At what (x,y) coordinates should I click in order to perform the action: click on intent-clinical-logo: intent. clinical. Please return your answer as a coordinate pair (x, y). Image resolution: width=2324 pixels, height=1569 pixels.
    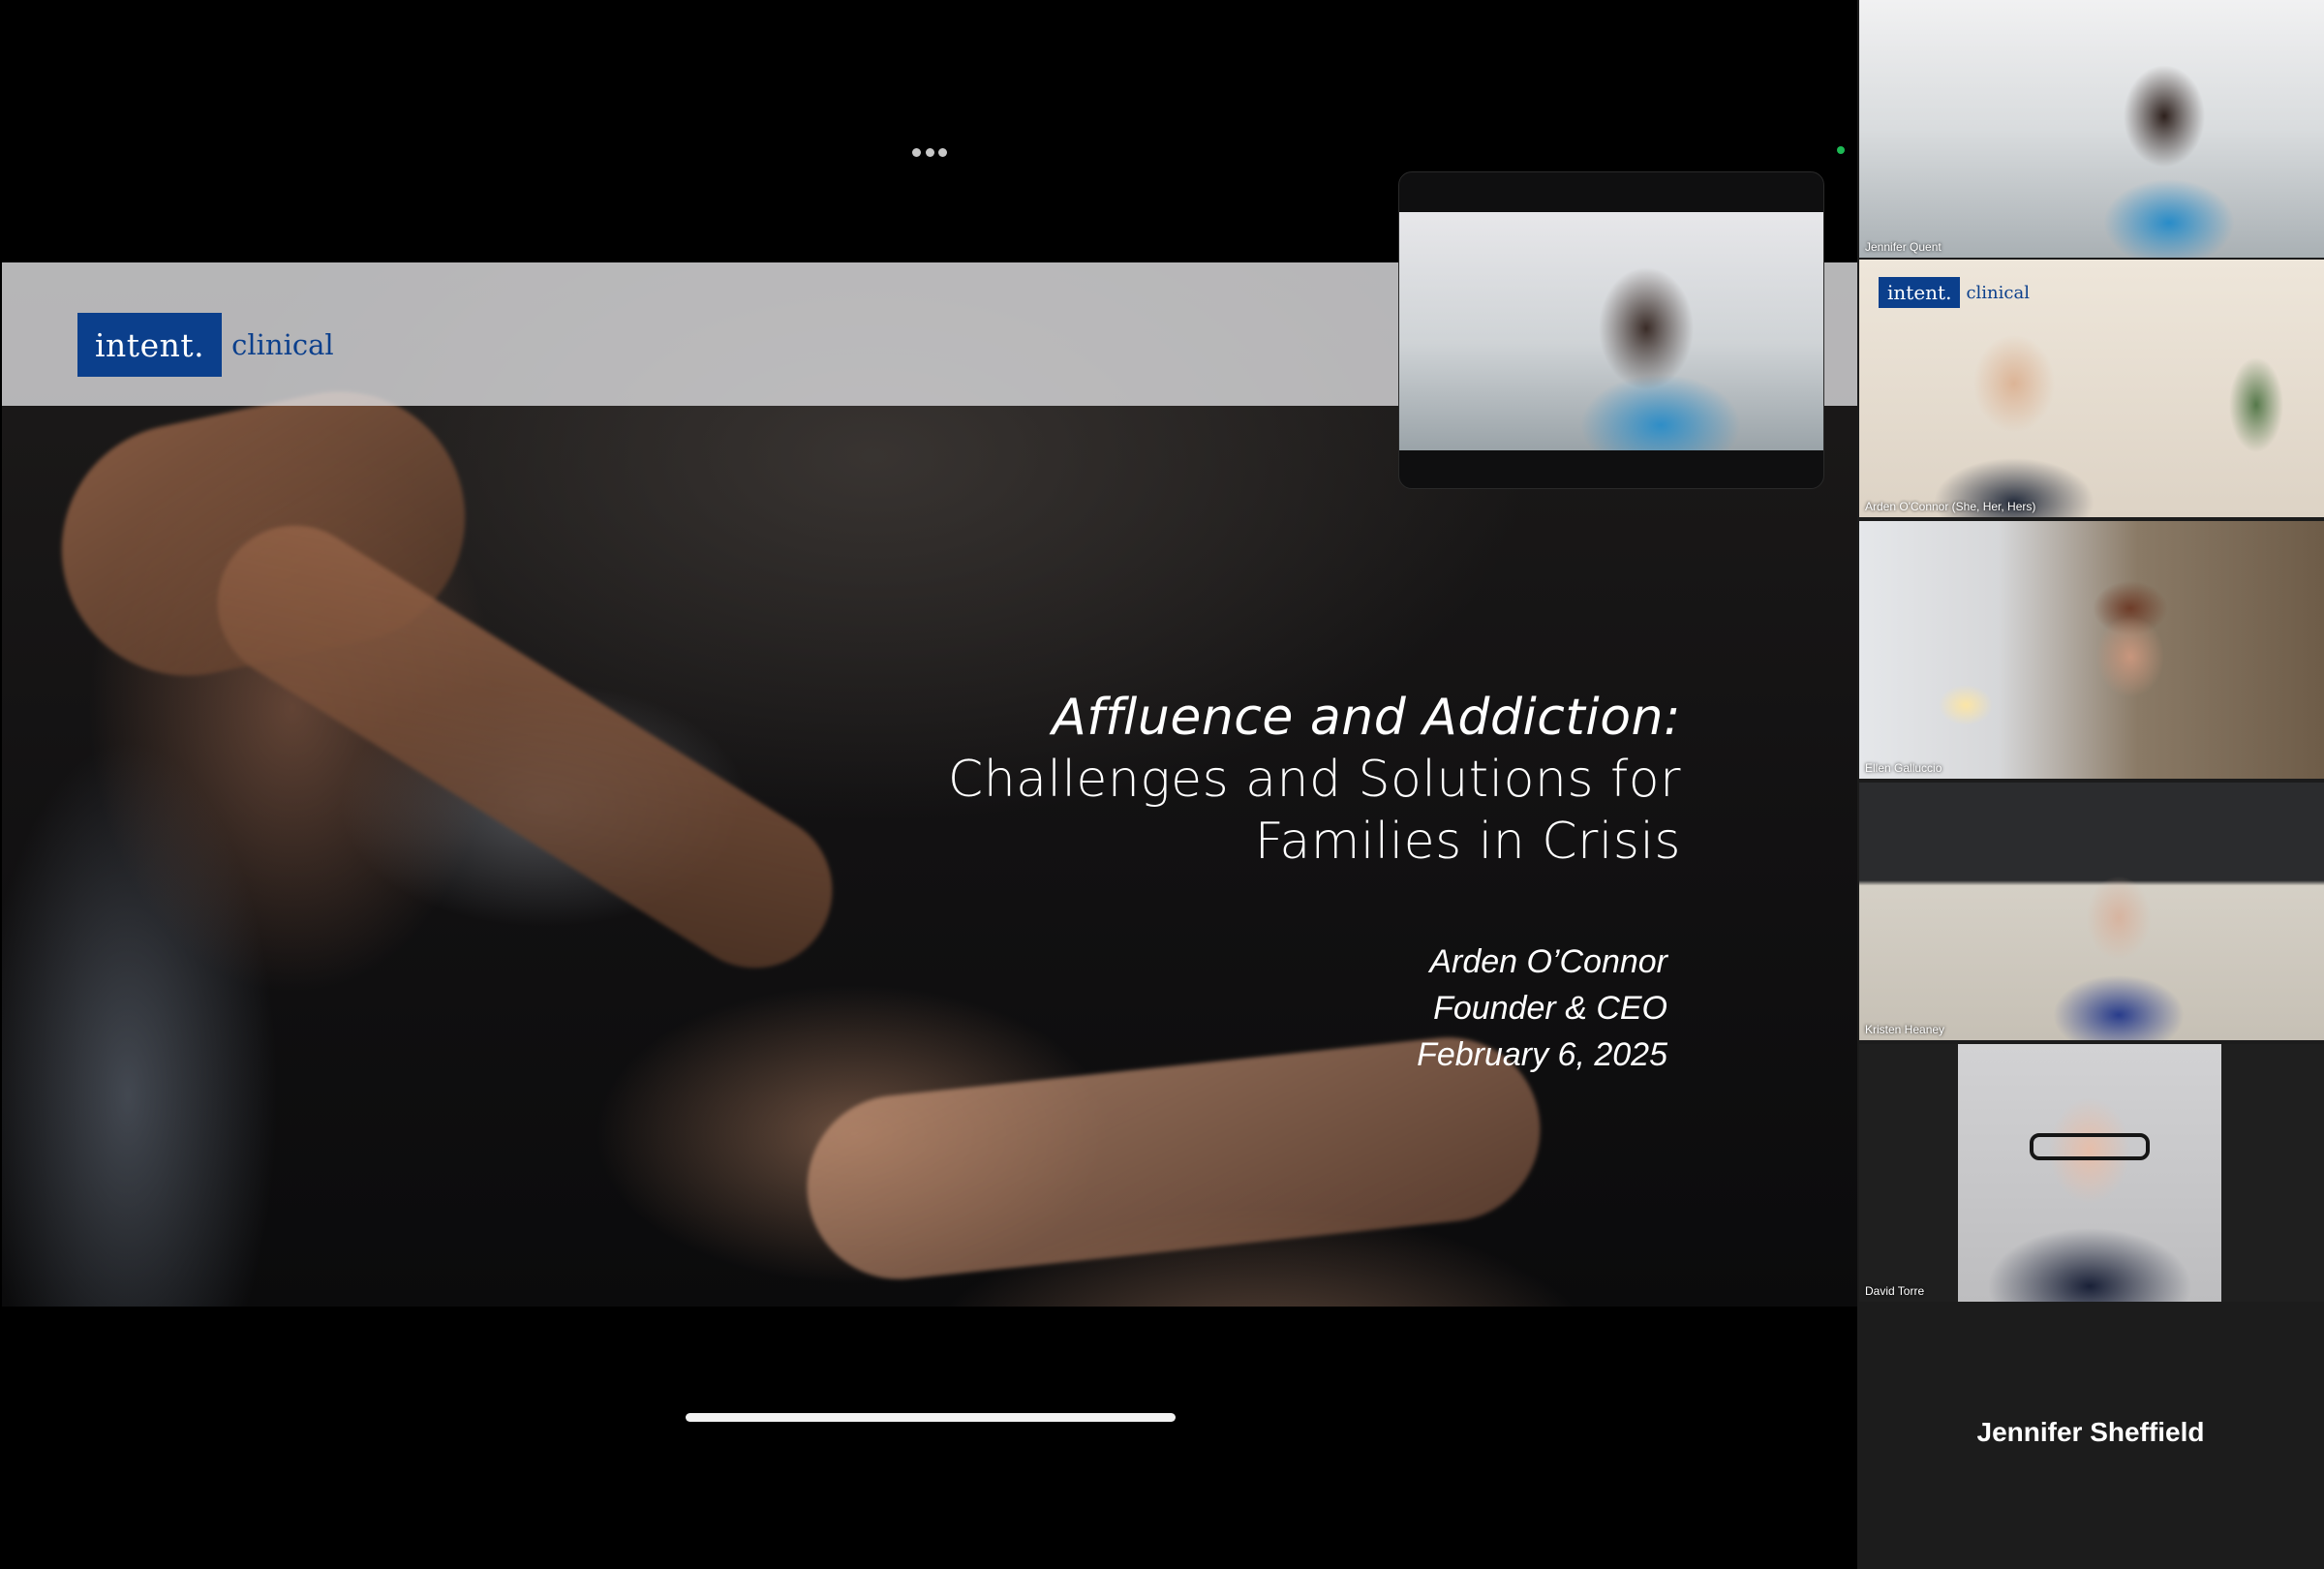
    Looking at the image, I should click on (206, 345).